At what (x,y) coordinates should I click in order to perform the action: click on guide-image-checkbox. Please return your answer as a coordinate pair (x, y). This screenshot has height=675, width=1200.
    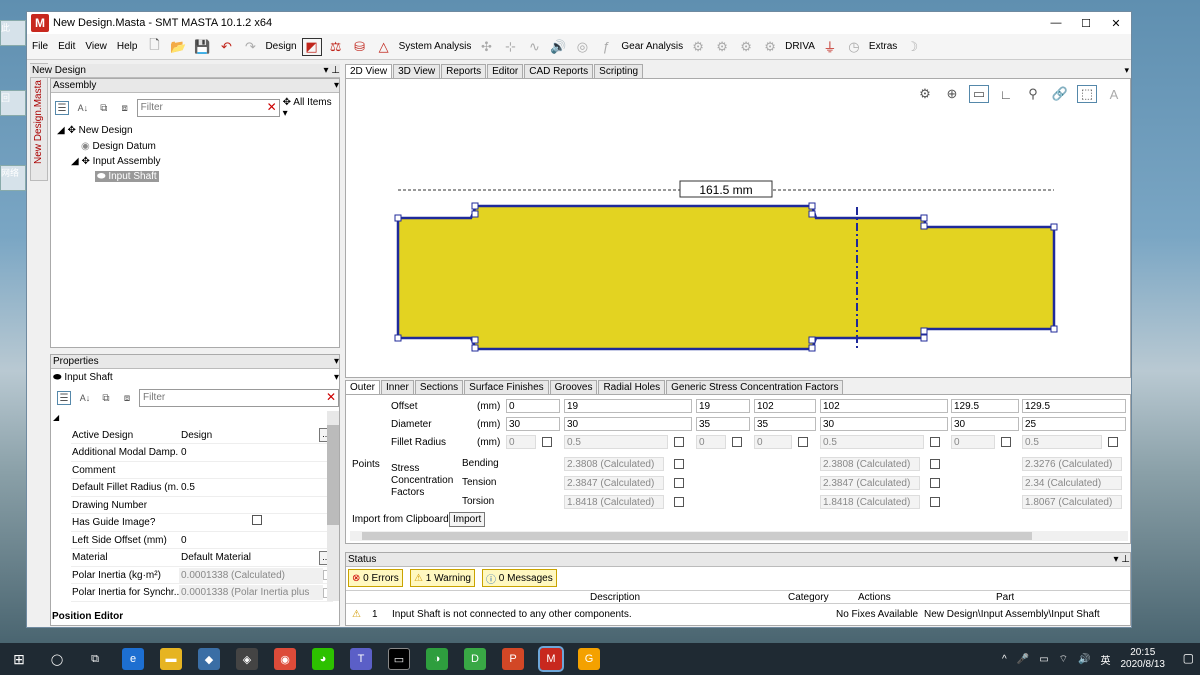
    Looking at the image, I should click on (257, 520).